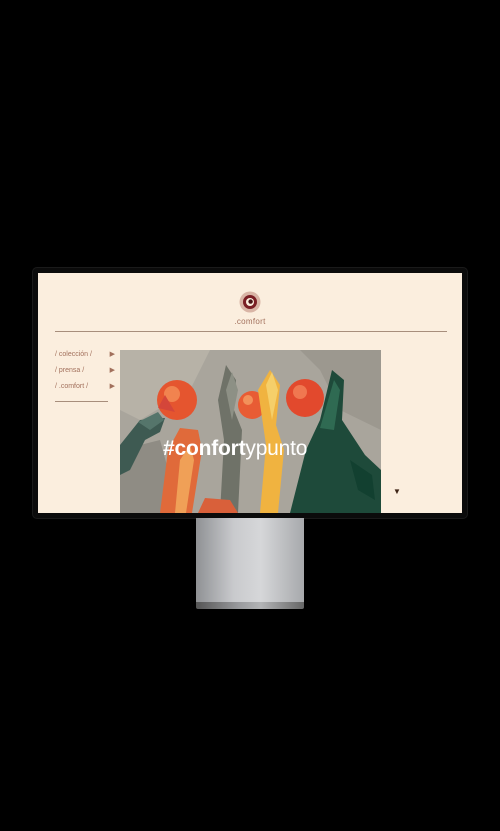  I want to click on comfort-logo-icon, so click(250, 302).